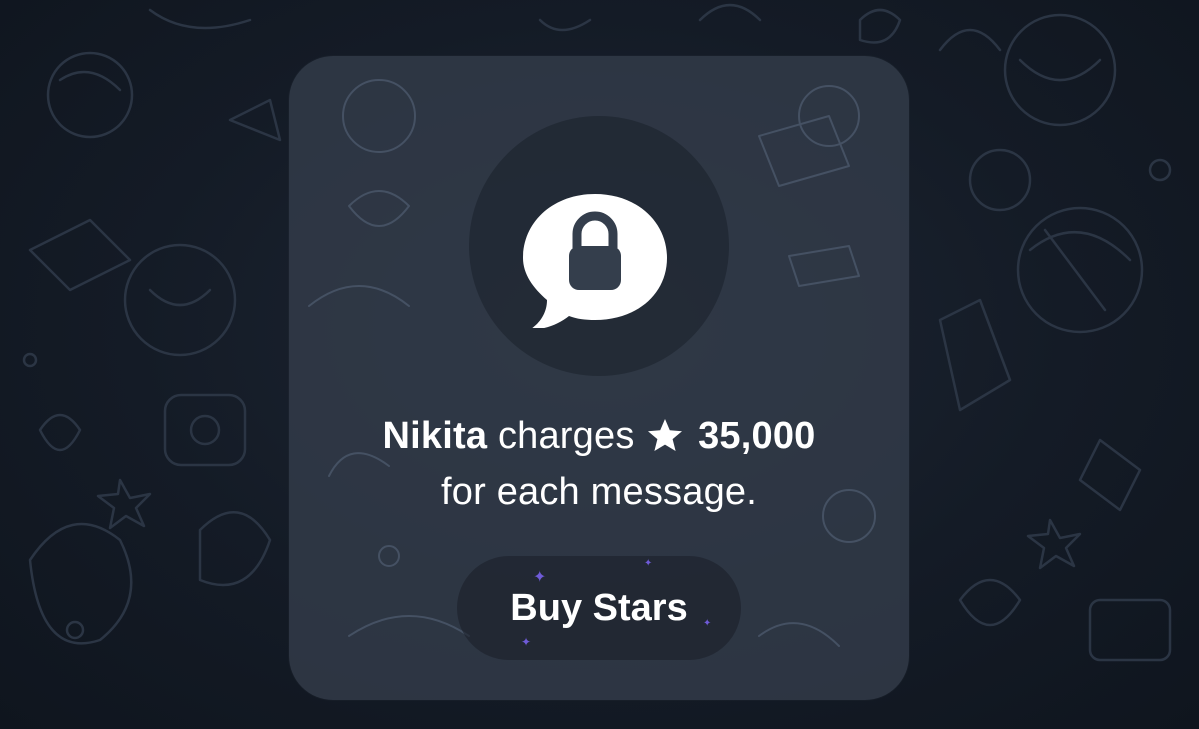 This screenshot has width=1199, height=729. Describe the element at coordinates (665, 435) in the screenshot. I see `star-icon` at that location.